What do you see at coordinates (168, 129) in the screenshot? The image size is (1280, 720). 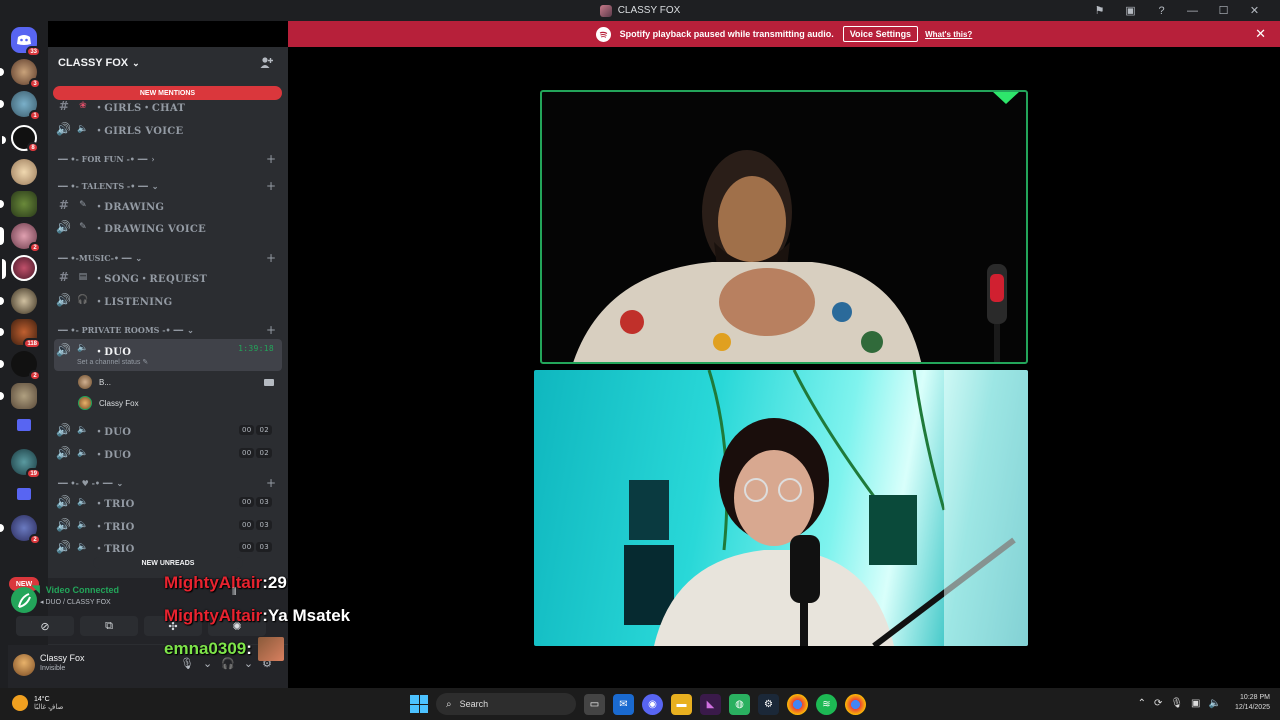 I see `channel-girls-voice: 🔊 🔈 ・GIRLS VOICE` at bounding box center [168, 129].